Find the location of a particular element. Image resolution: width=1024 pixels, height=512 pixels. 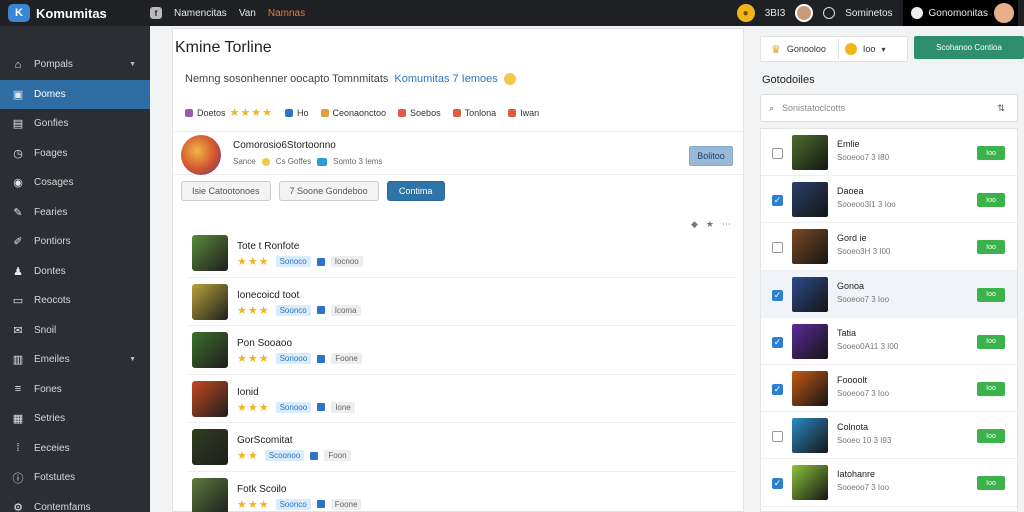

search-field: ⌕ Sonistatoclcotts ⇅ is located at coordinates (889, 108).